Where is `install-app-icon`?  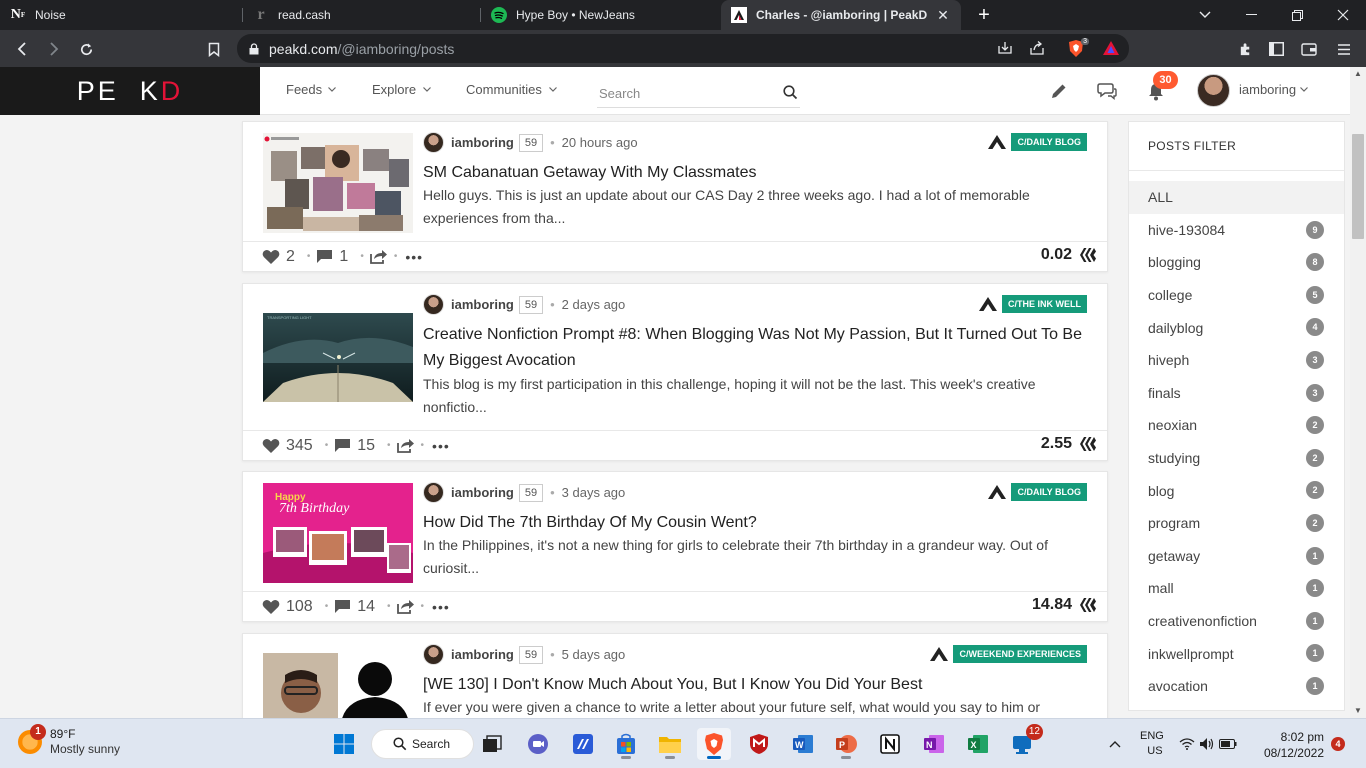 install-app-icon is located at coordinates (1005, 49).